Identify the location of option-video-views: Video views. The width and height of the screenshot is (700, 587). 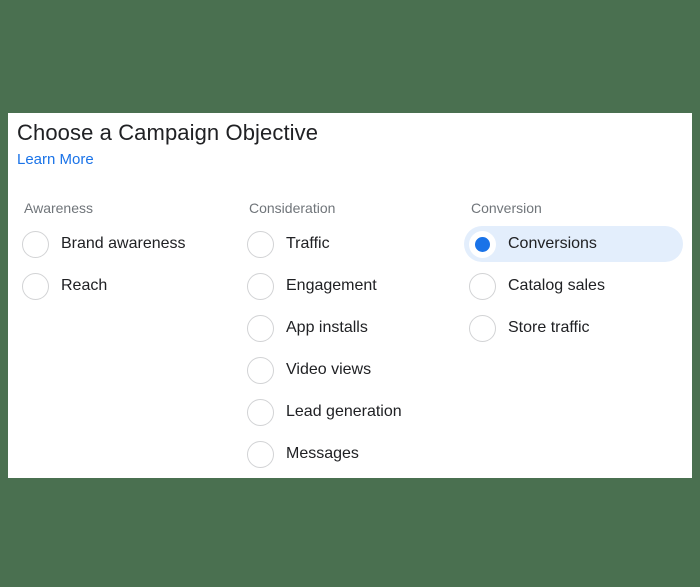
(357, 370).